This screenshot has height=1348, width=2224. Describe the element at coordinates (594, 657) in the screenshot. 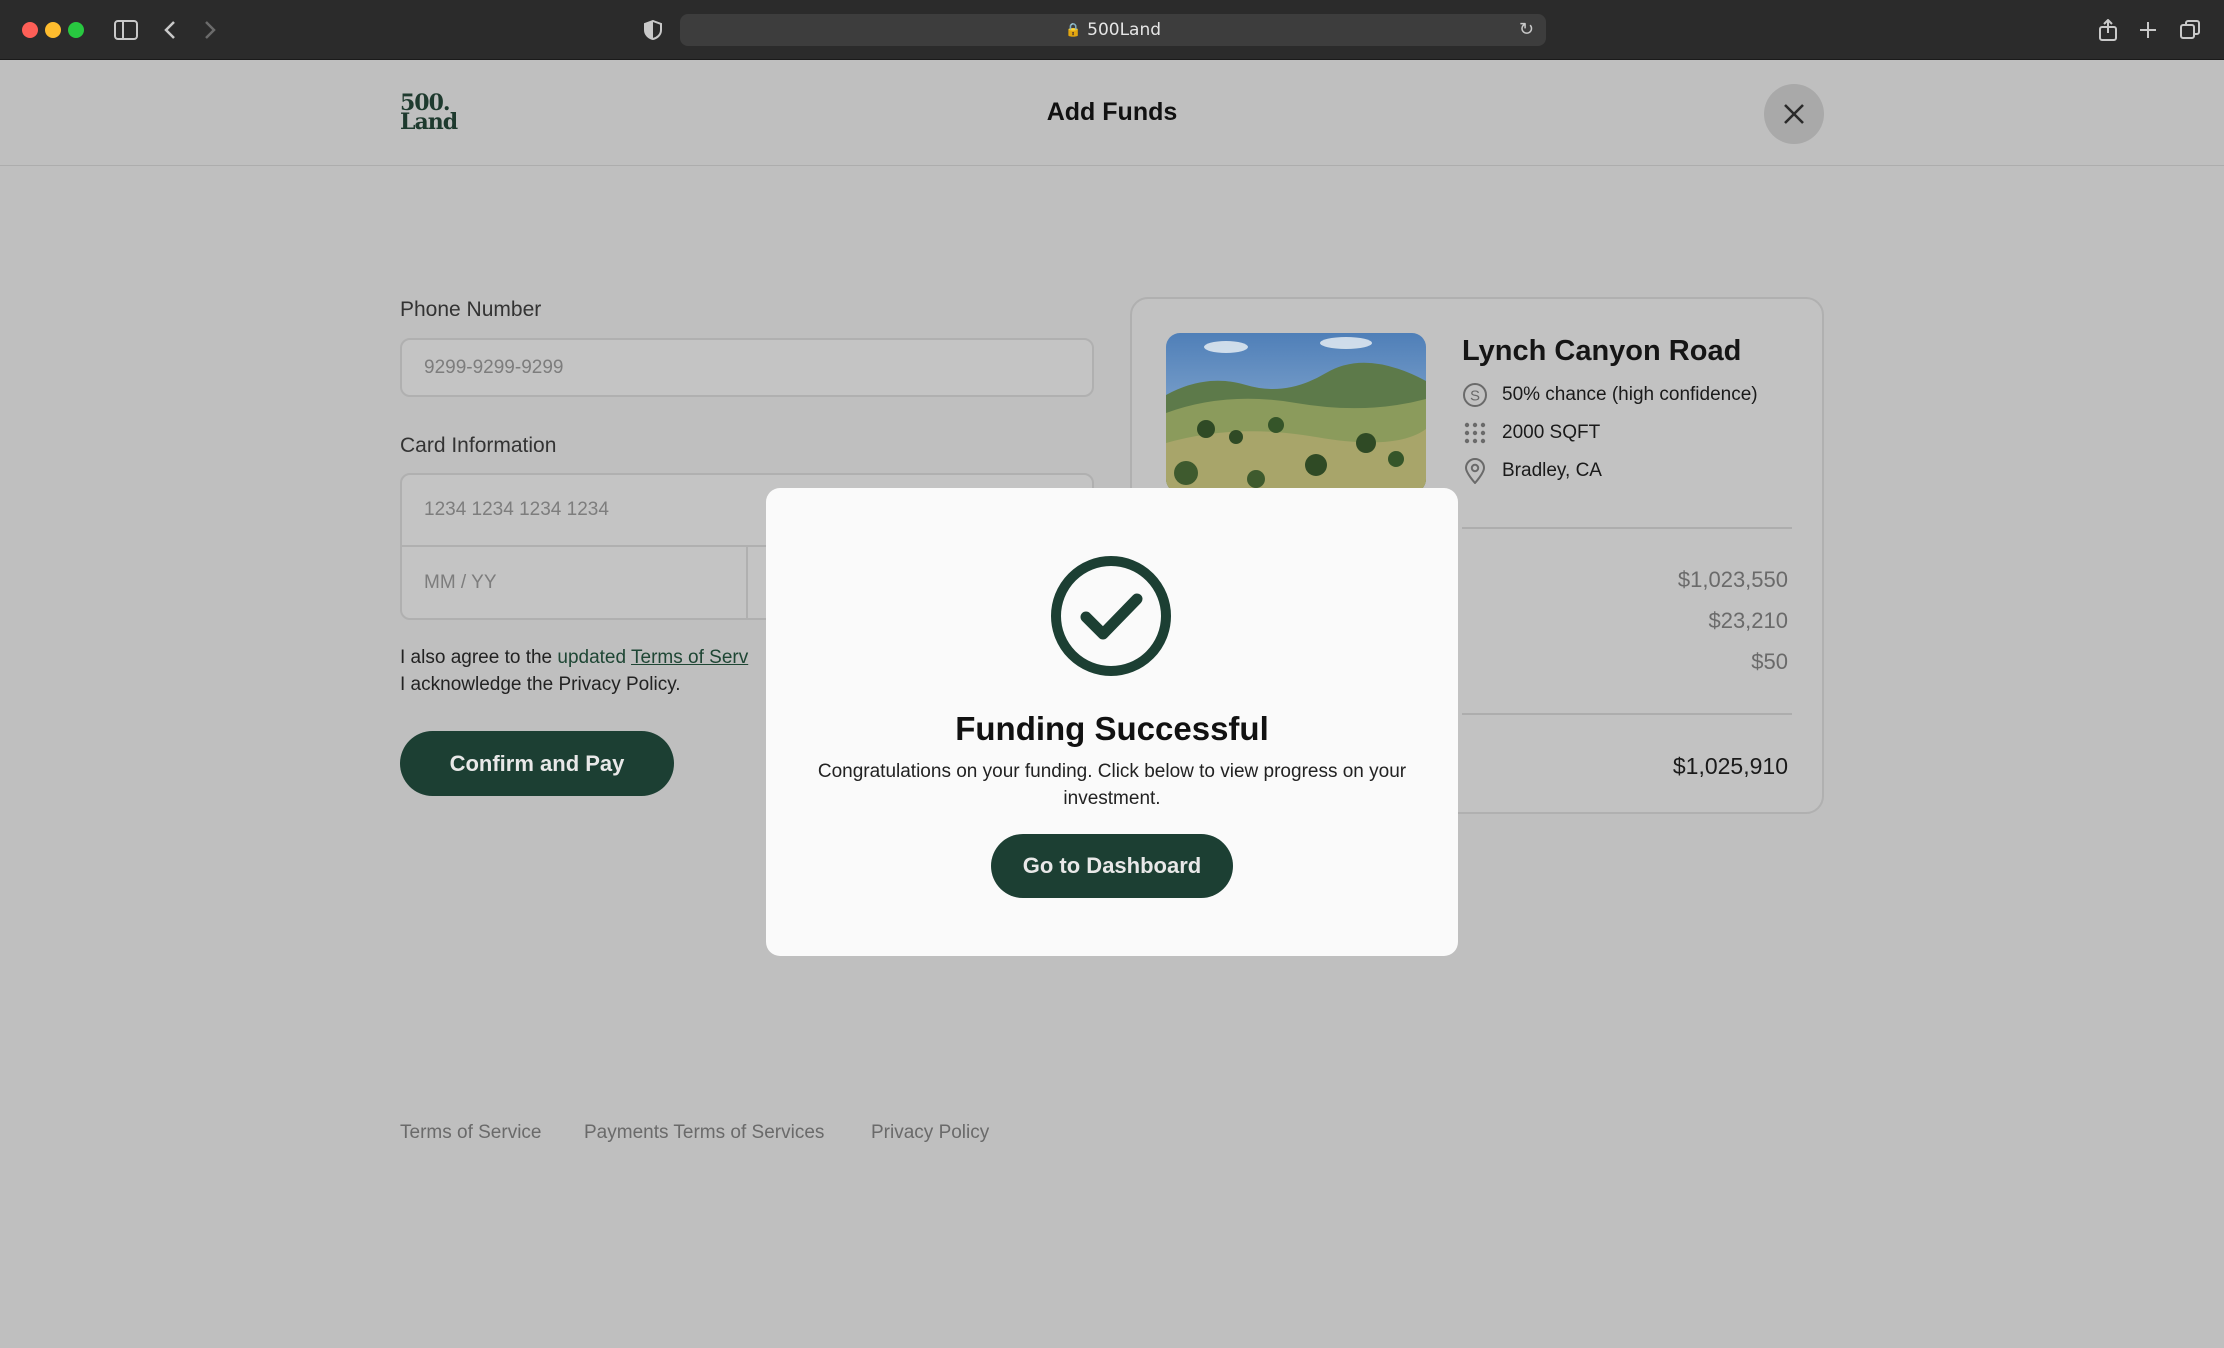

I see `agree-updated-text: updated` at that location.